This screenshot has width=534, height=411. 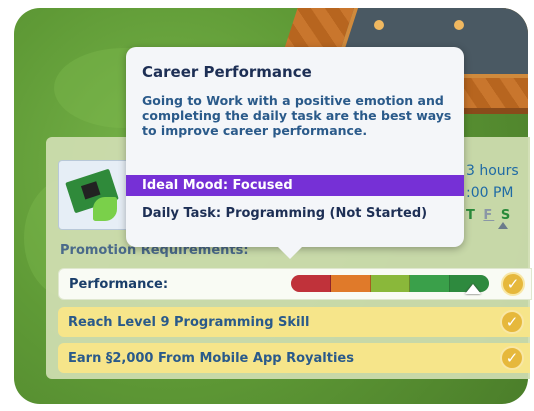 I want to click on requirement-label: Reach Level 9 Programming Skill, so click(x=189, y=322).